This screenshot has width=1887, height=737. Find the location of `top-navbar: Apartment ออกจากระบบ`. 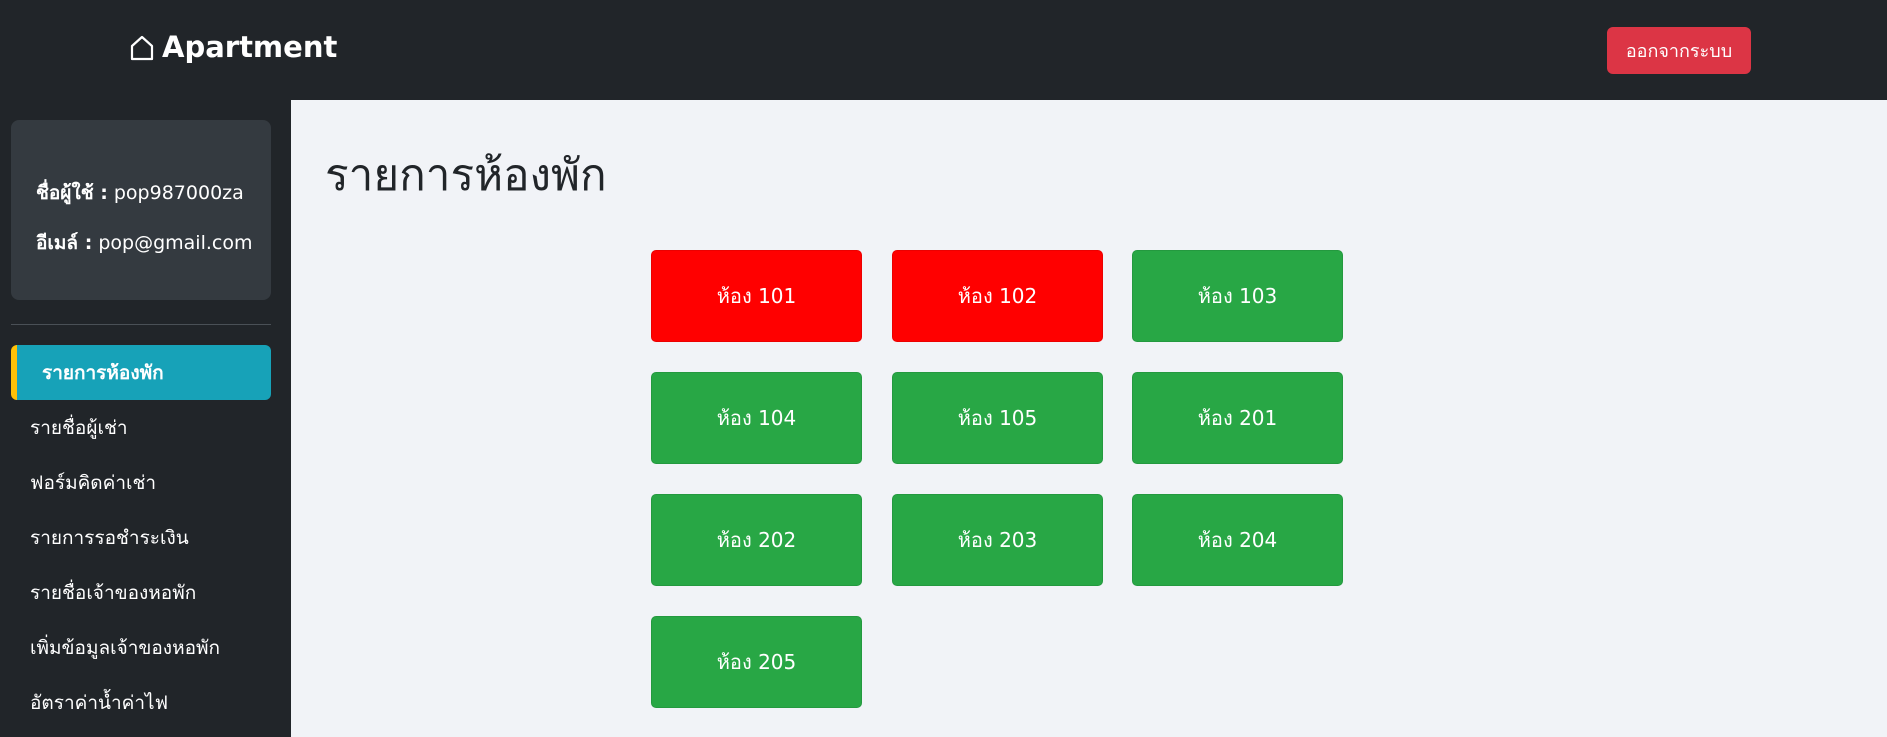

top-navbar: Apartment ออกจากระบบ is located at coordinates (943, 50).